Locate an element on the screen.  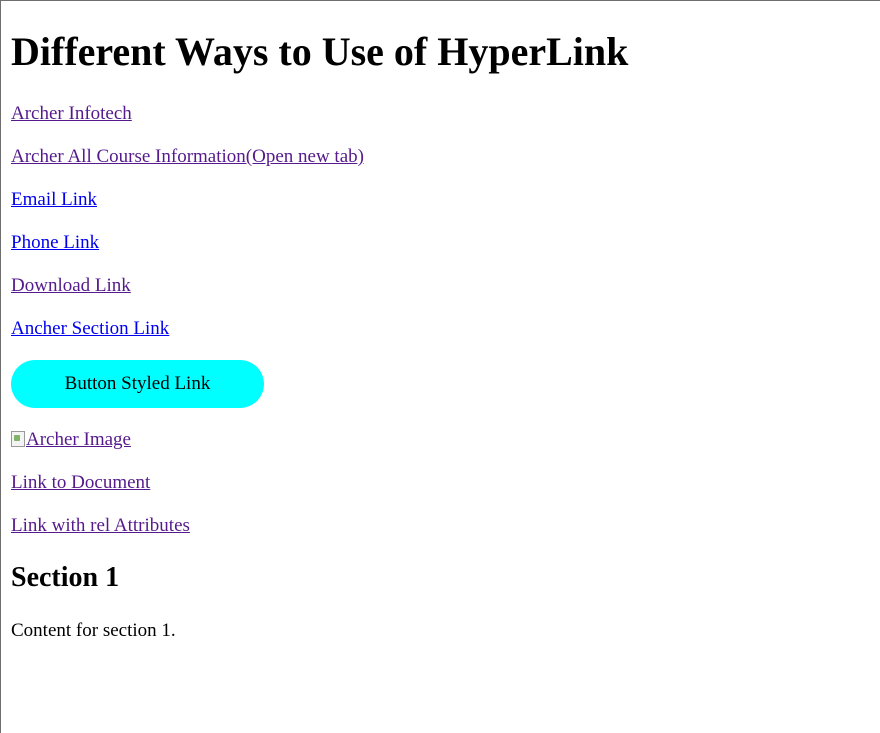
row-email: Email Link is located at coordinates (54, 200).